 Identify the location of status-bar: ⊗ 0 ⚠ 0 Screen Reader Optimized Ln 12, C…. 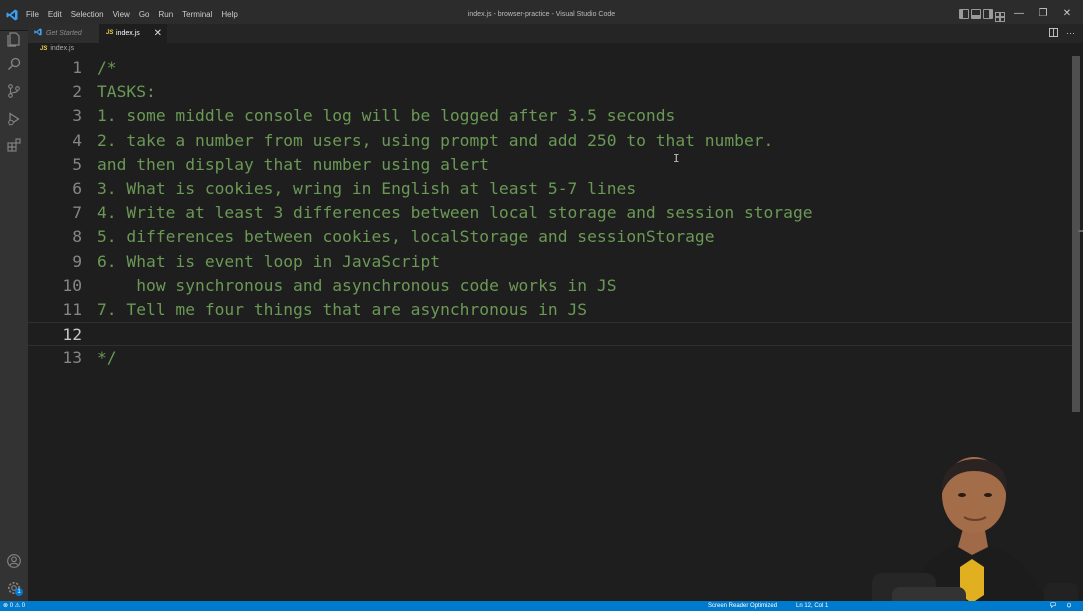
(541, 606).